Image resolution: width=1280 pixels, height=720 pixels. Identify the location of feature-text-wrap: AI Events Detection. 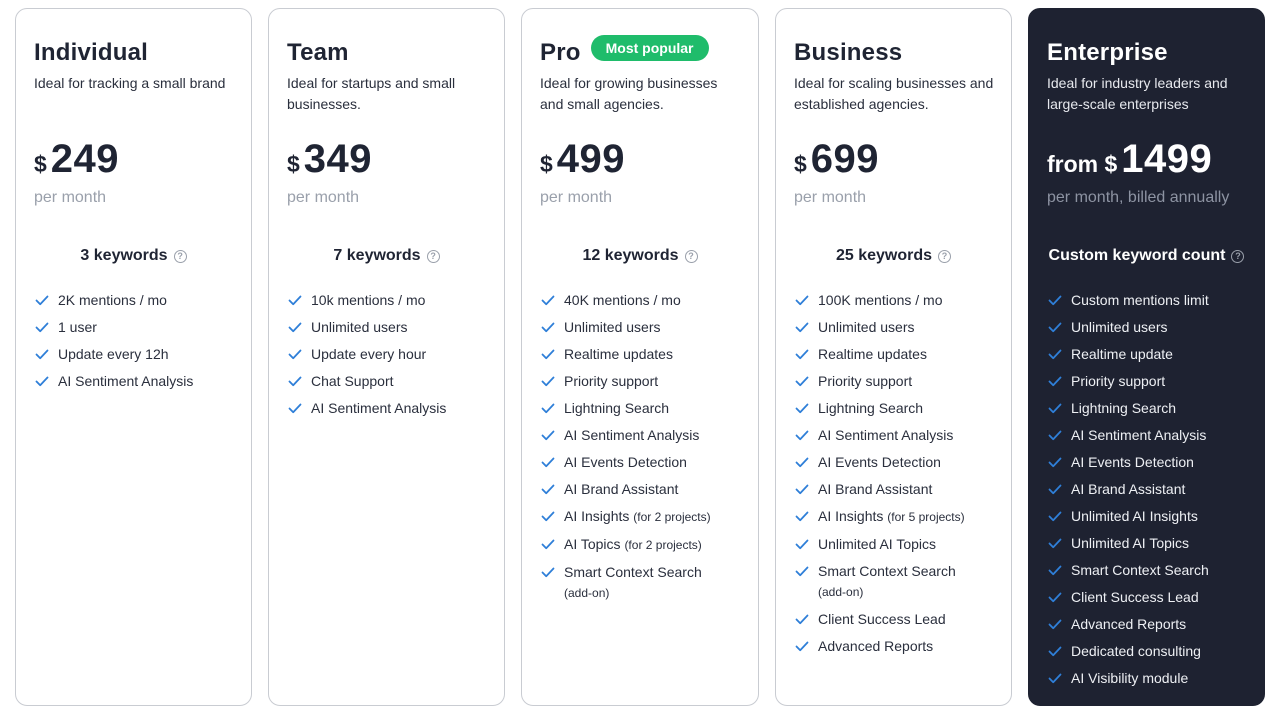
(625, 462).